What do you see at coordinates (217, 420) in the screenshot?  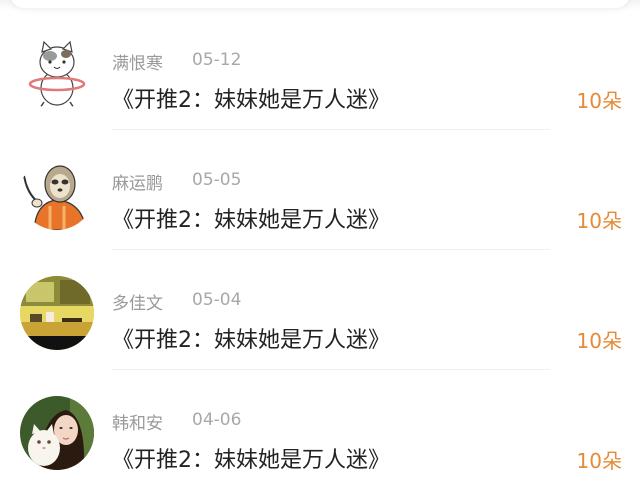 I see `record-date: 04-06` at bounding box center [217, 420].